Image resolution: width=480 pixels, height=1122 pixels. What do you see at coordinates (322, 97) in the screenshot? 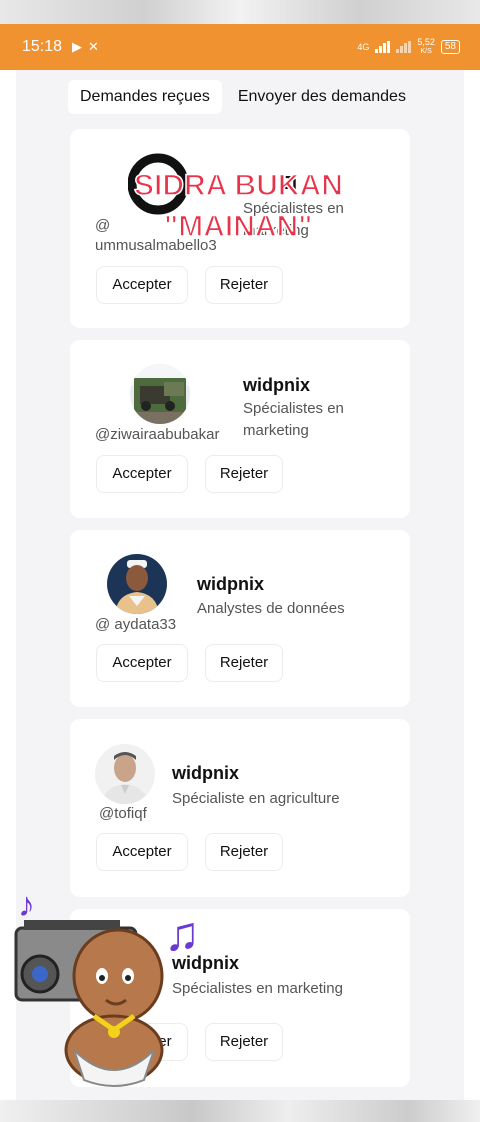
I see `tab-send-requests: Envoyer des demandes` at bounding box center [322, 97].